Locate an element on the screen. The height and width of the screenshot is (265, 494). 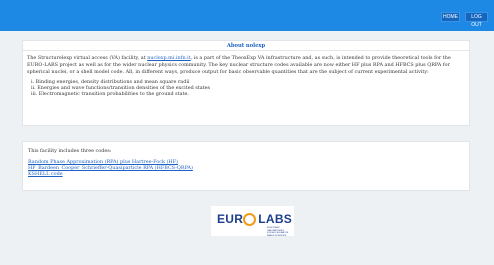
home-button: HOME is located at coordinates (450, 17).